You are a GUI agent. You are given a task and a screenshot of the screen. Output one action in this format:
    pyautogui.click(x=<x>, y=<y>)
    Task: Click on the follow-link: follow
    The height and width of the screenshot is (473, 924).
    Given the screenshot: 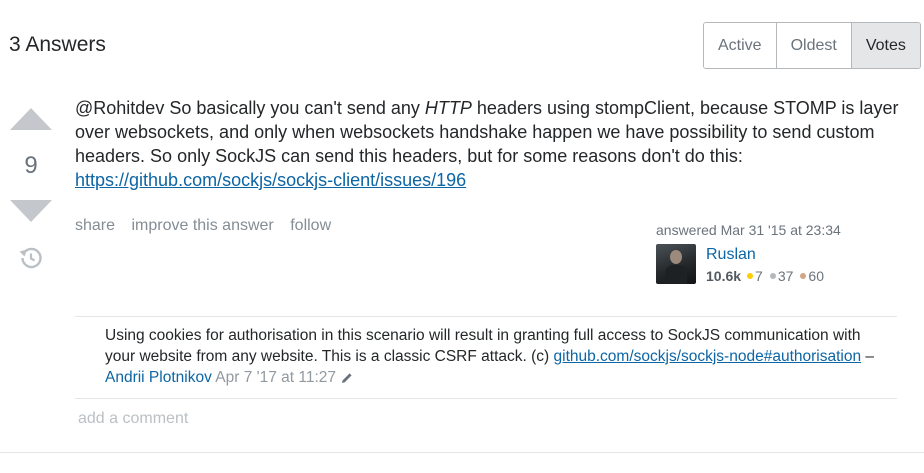 What is the action you would take?
    pyautogui.click(x=310, y=225)
    